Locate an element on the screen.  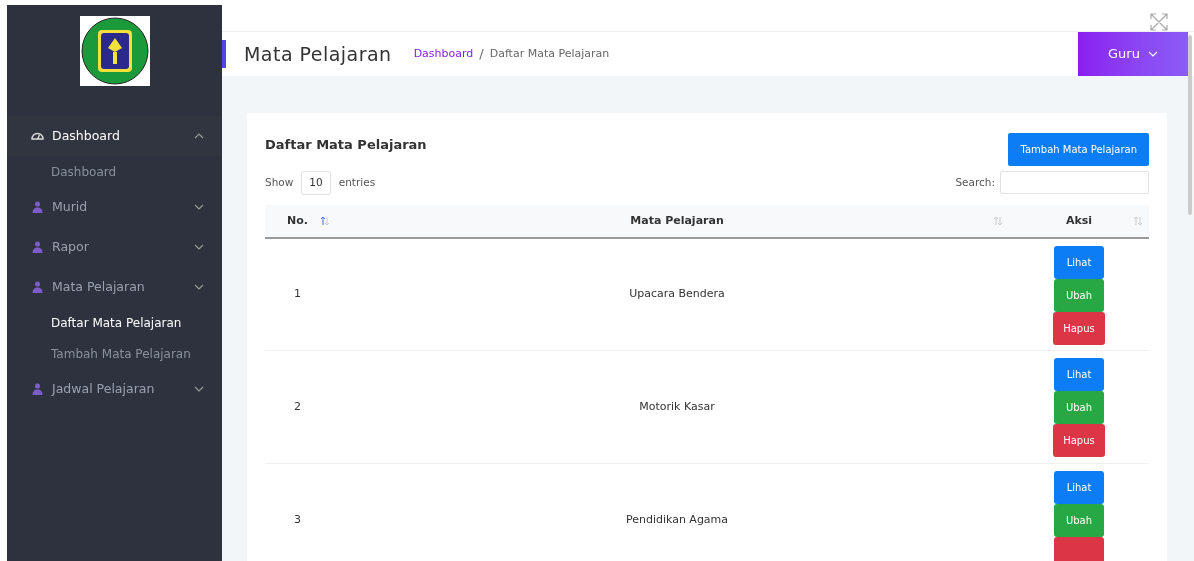
entries-label: entries is located at coordinates (357, 182).